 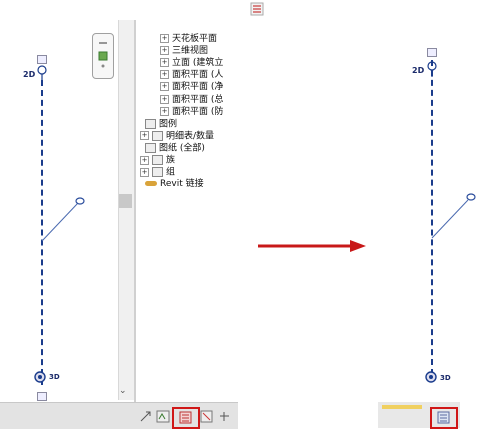 I want to click on tree-item: + 三维视图, so click(x=184, y=51).